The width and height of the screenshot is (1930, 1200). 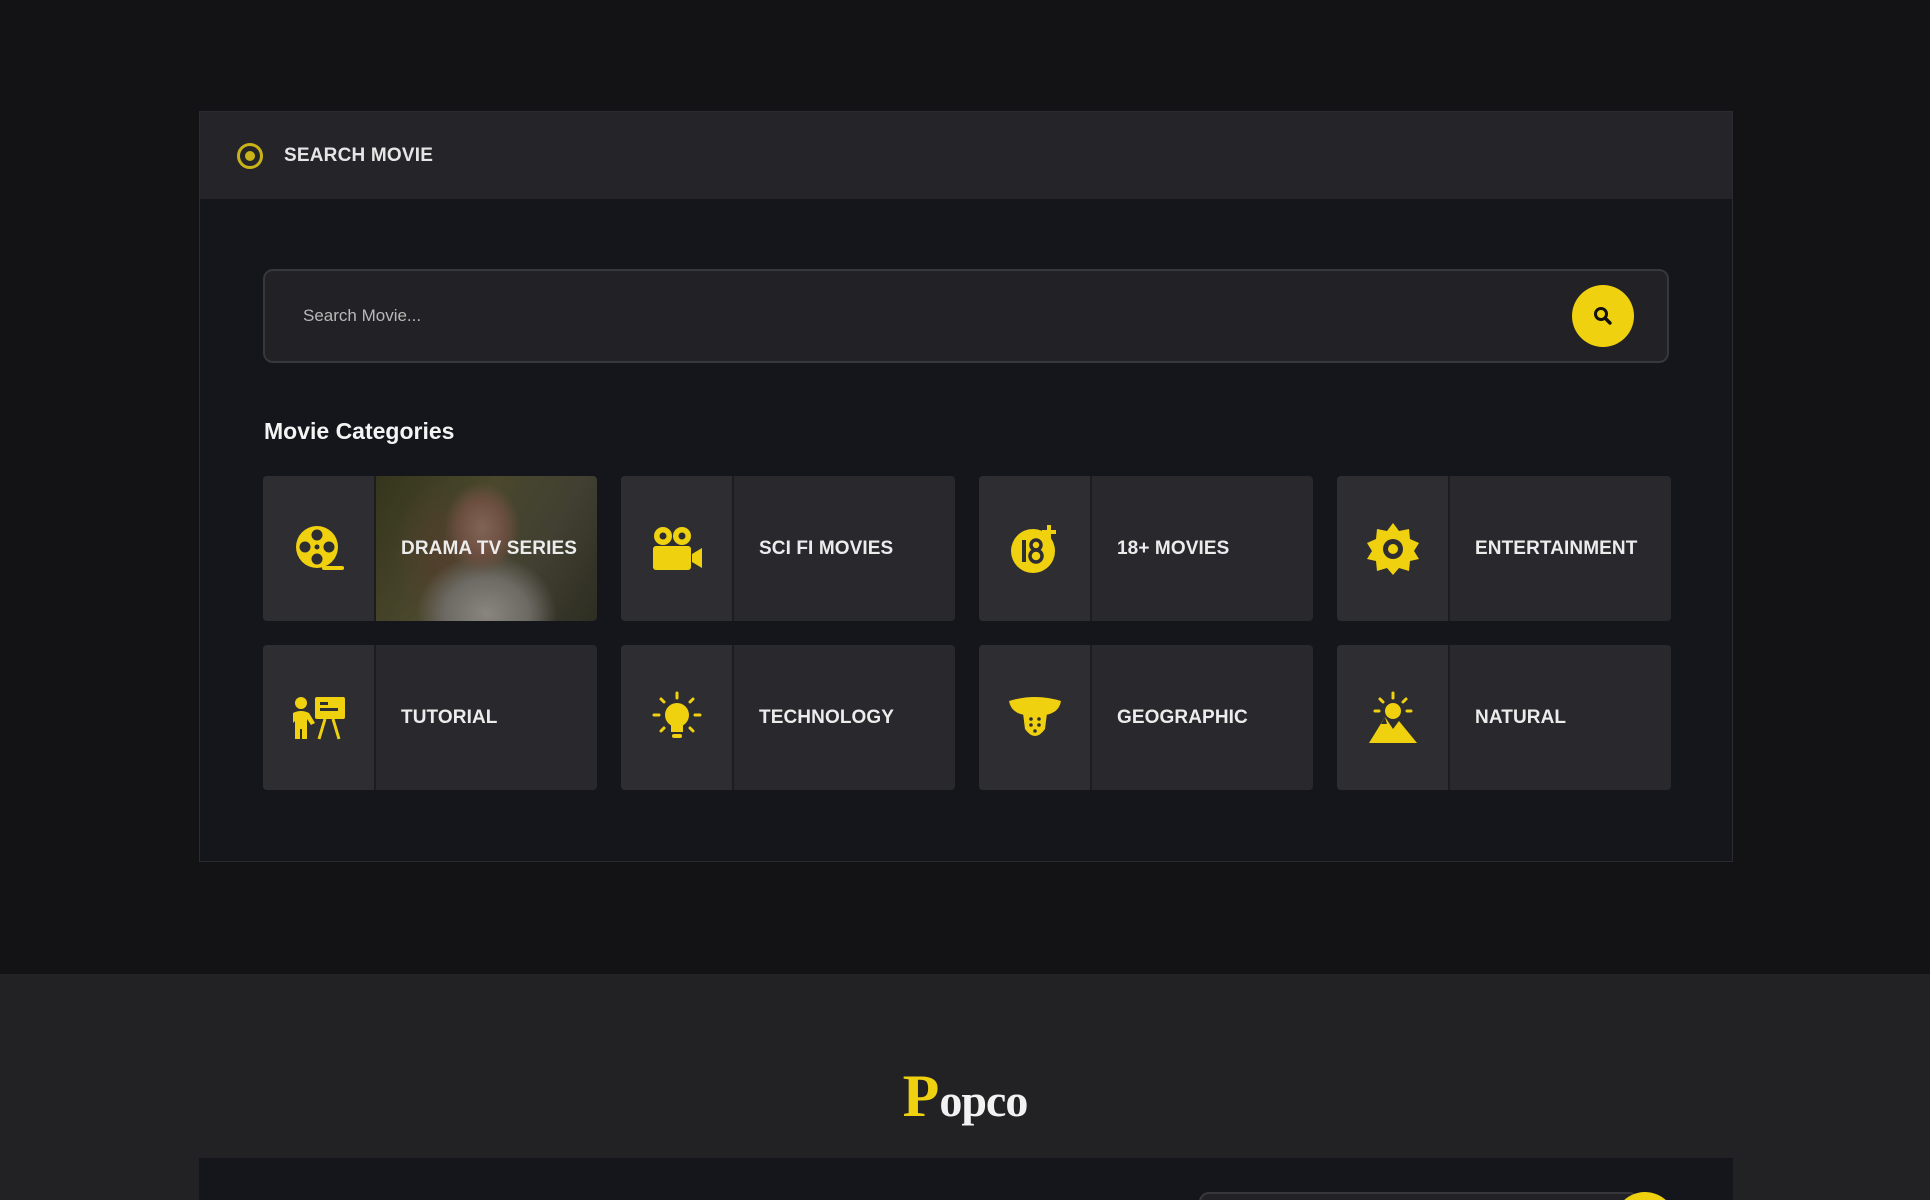 I want to click on category-label: 18+ MOVIES, so click(x=1173, y=548).